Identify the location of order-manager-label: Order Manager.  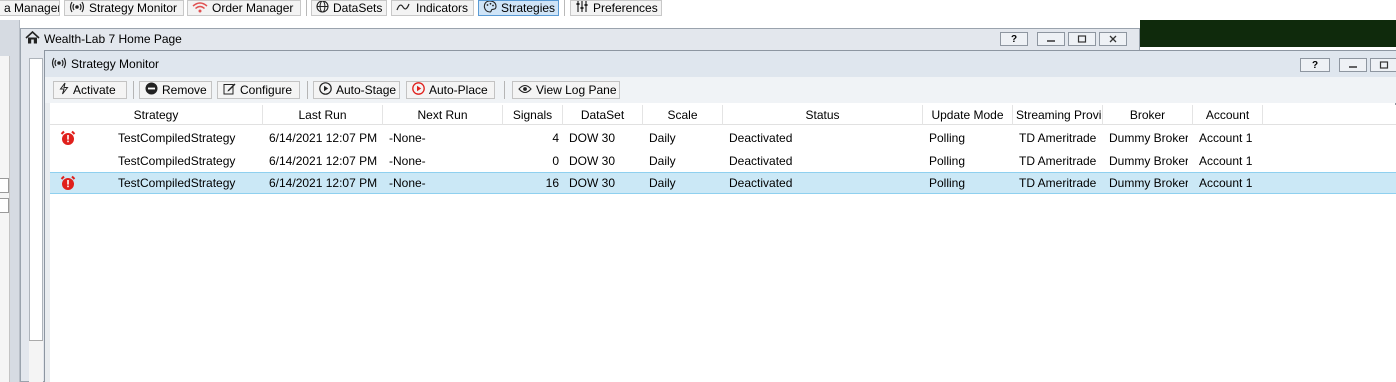
(253, 8).